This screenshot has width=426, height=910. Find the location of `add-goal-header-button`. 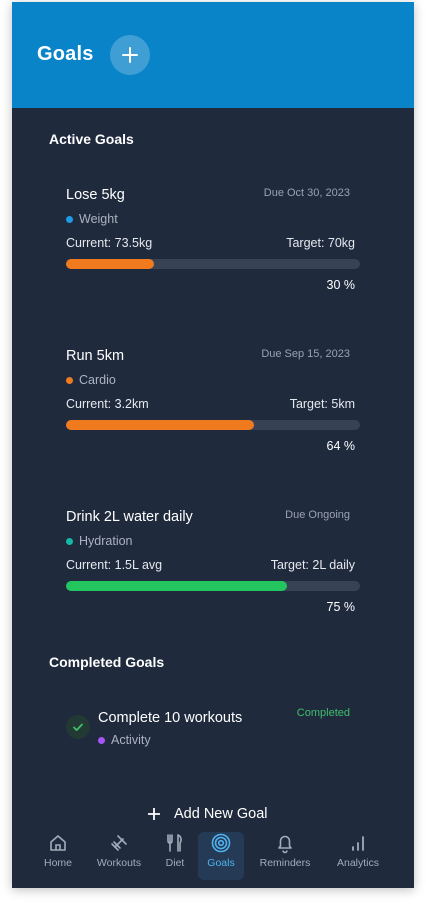

add-goal-header-button is located at coordinates (130, 55).